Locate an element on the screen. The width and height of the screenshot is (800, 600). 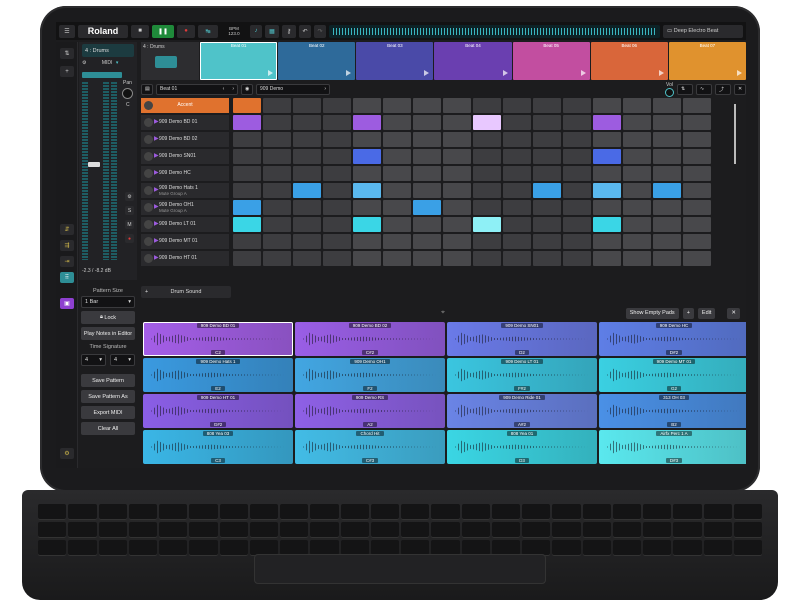
close-icon: ✕ is located at coordinates (740, 89).